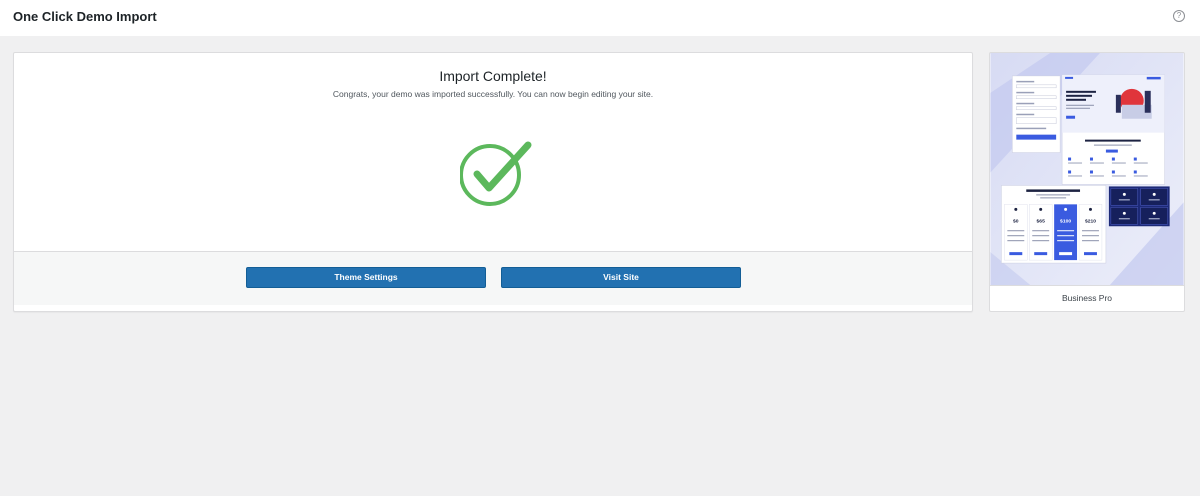  I want to click on demo-name: Business Pro, so click(1087, 298).